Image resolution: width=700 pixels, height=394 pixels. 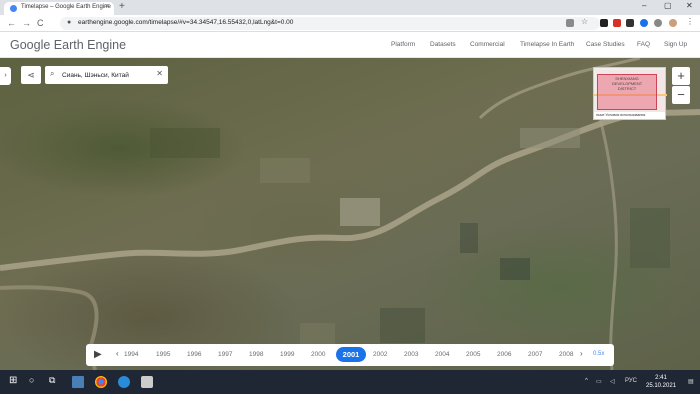 What do you see at coordinates (107, 6) in the screenshot?
I see `tab-close-icon: ×` at bounding box center [107, 6].